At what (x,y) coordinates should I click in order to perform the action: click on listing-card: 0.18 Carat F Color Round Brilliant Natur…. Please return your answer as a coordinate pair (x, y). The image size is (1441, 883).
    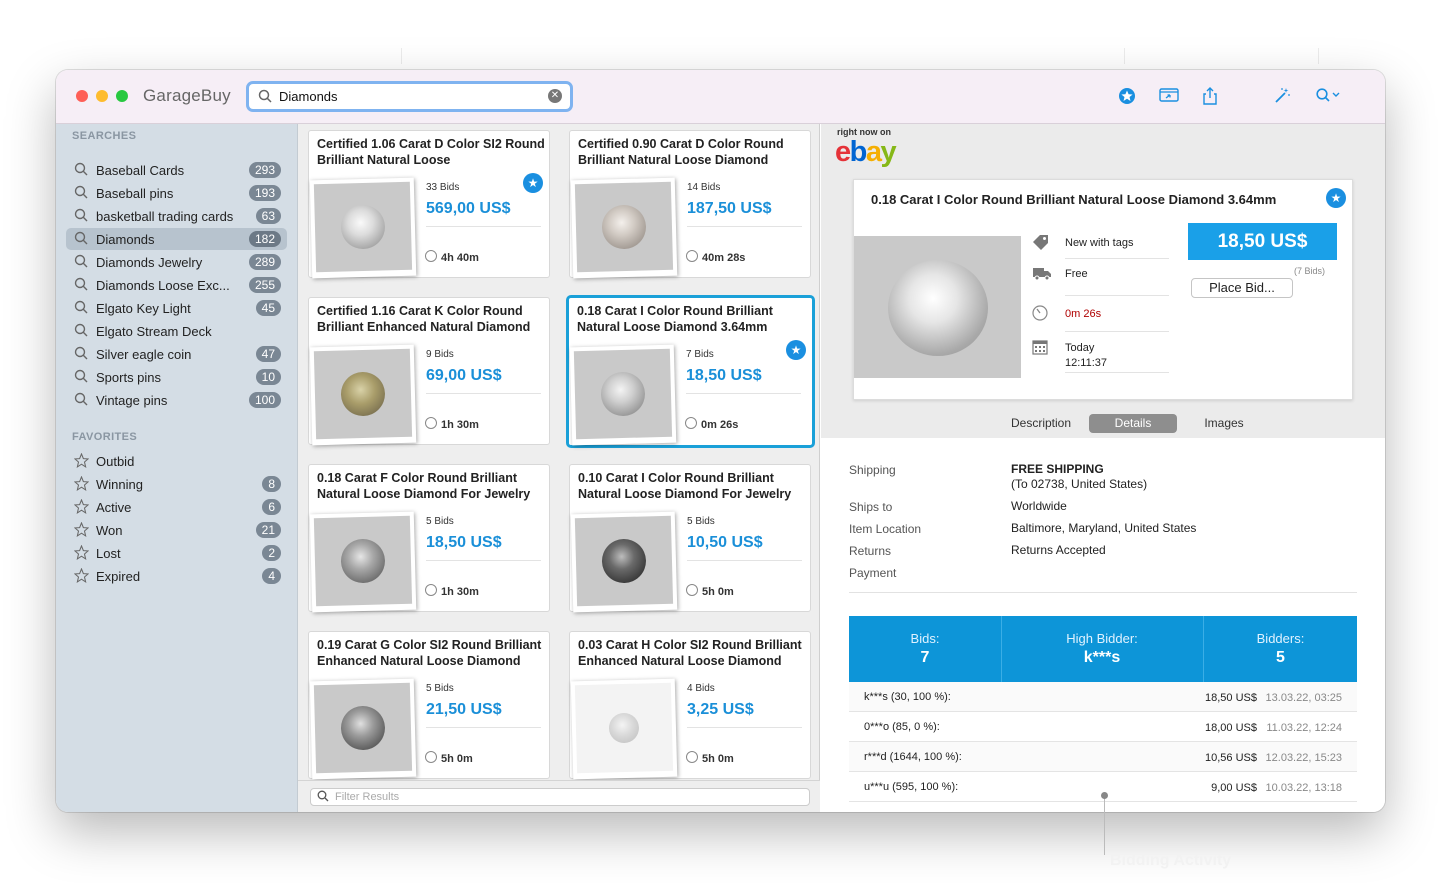
    Looking at the image, I should click on (429, 538).